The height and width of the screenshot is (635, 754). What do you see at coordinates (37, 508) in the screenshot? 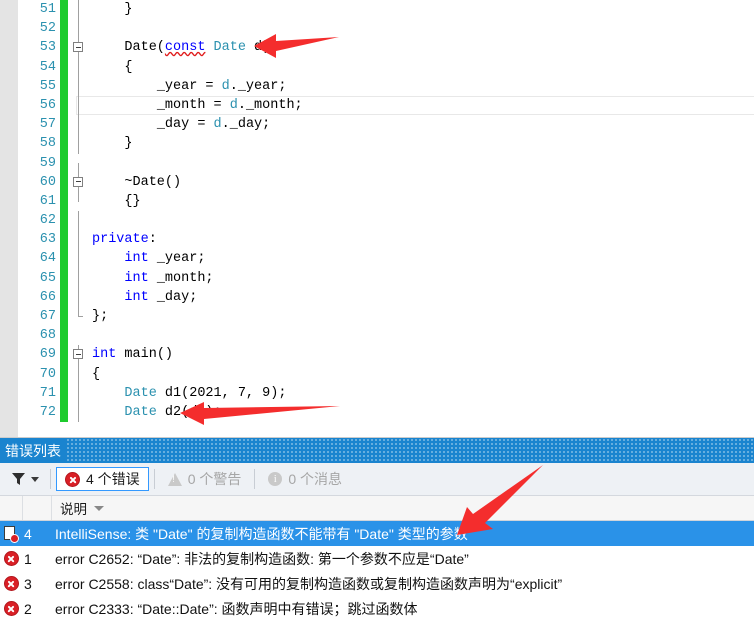
I see `column-header-number` at bounding box center [37, 508].